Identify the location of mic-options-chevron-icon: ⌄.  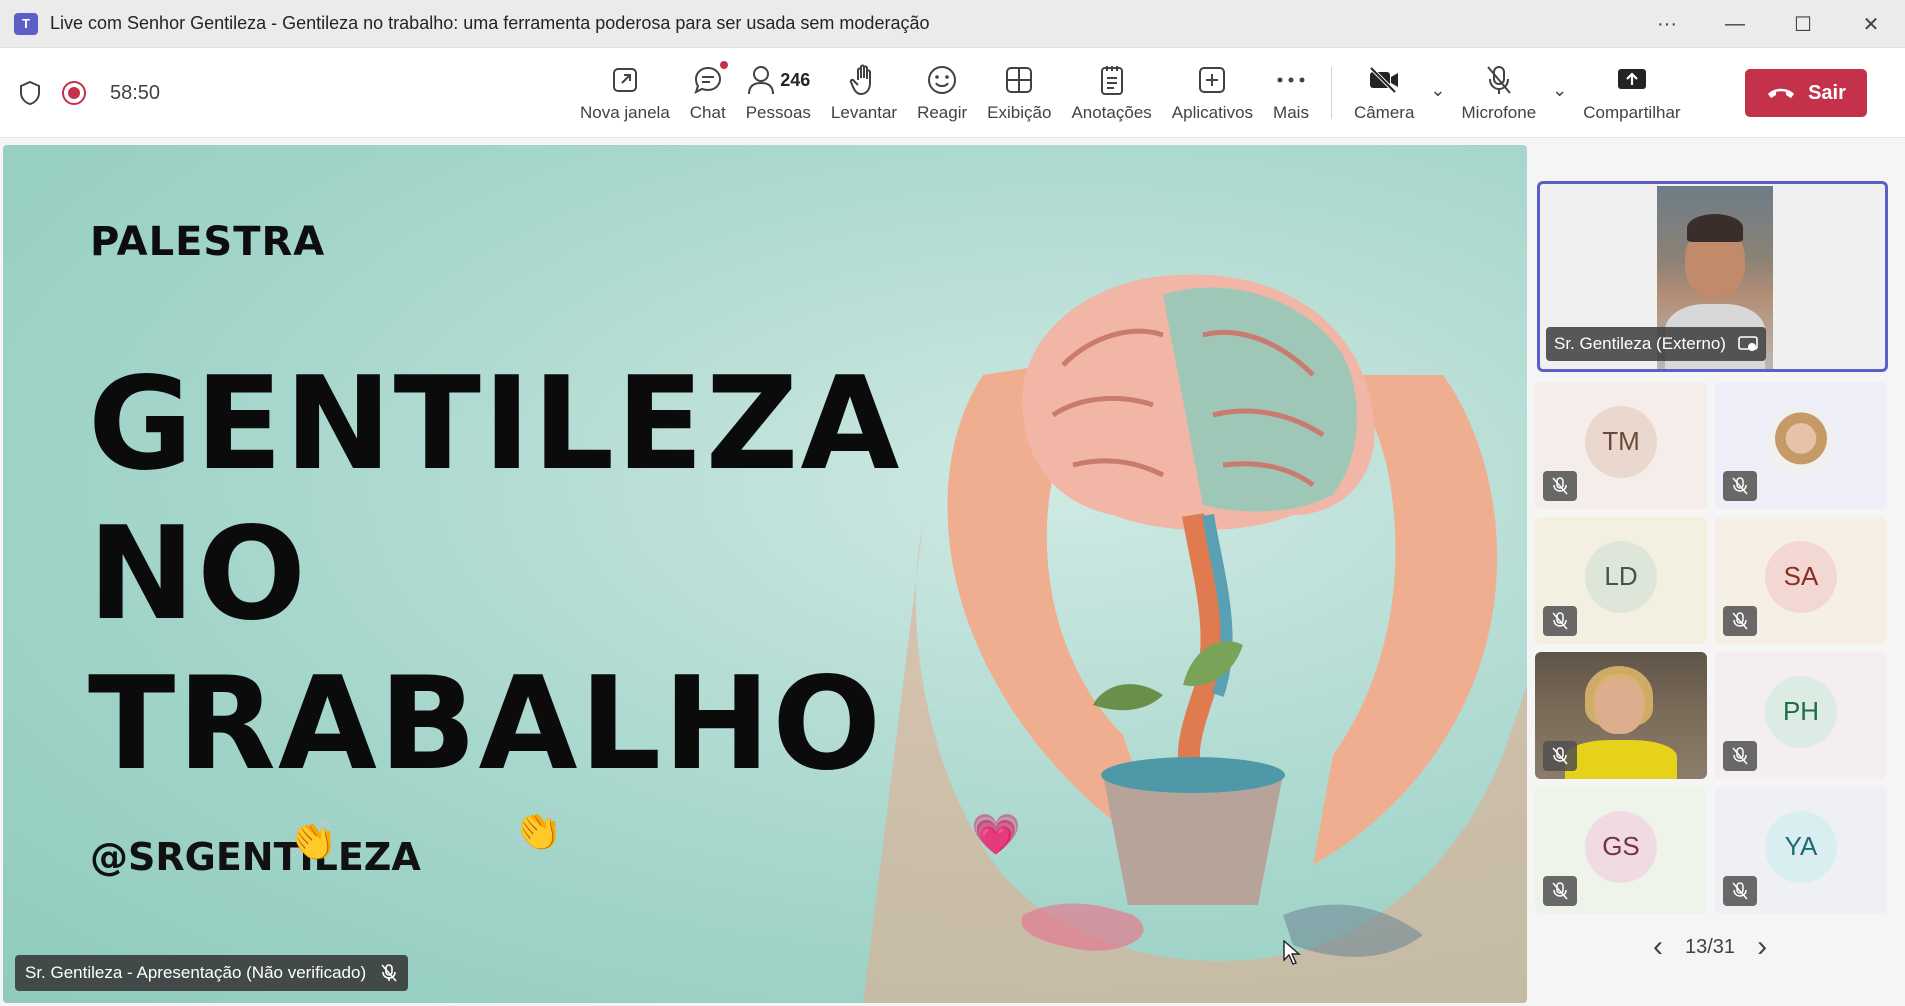
(1559, 90).